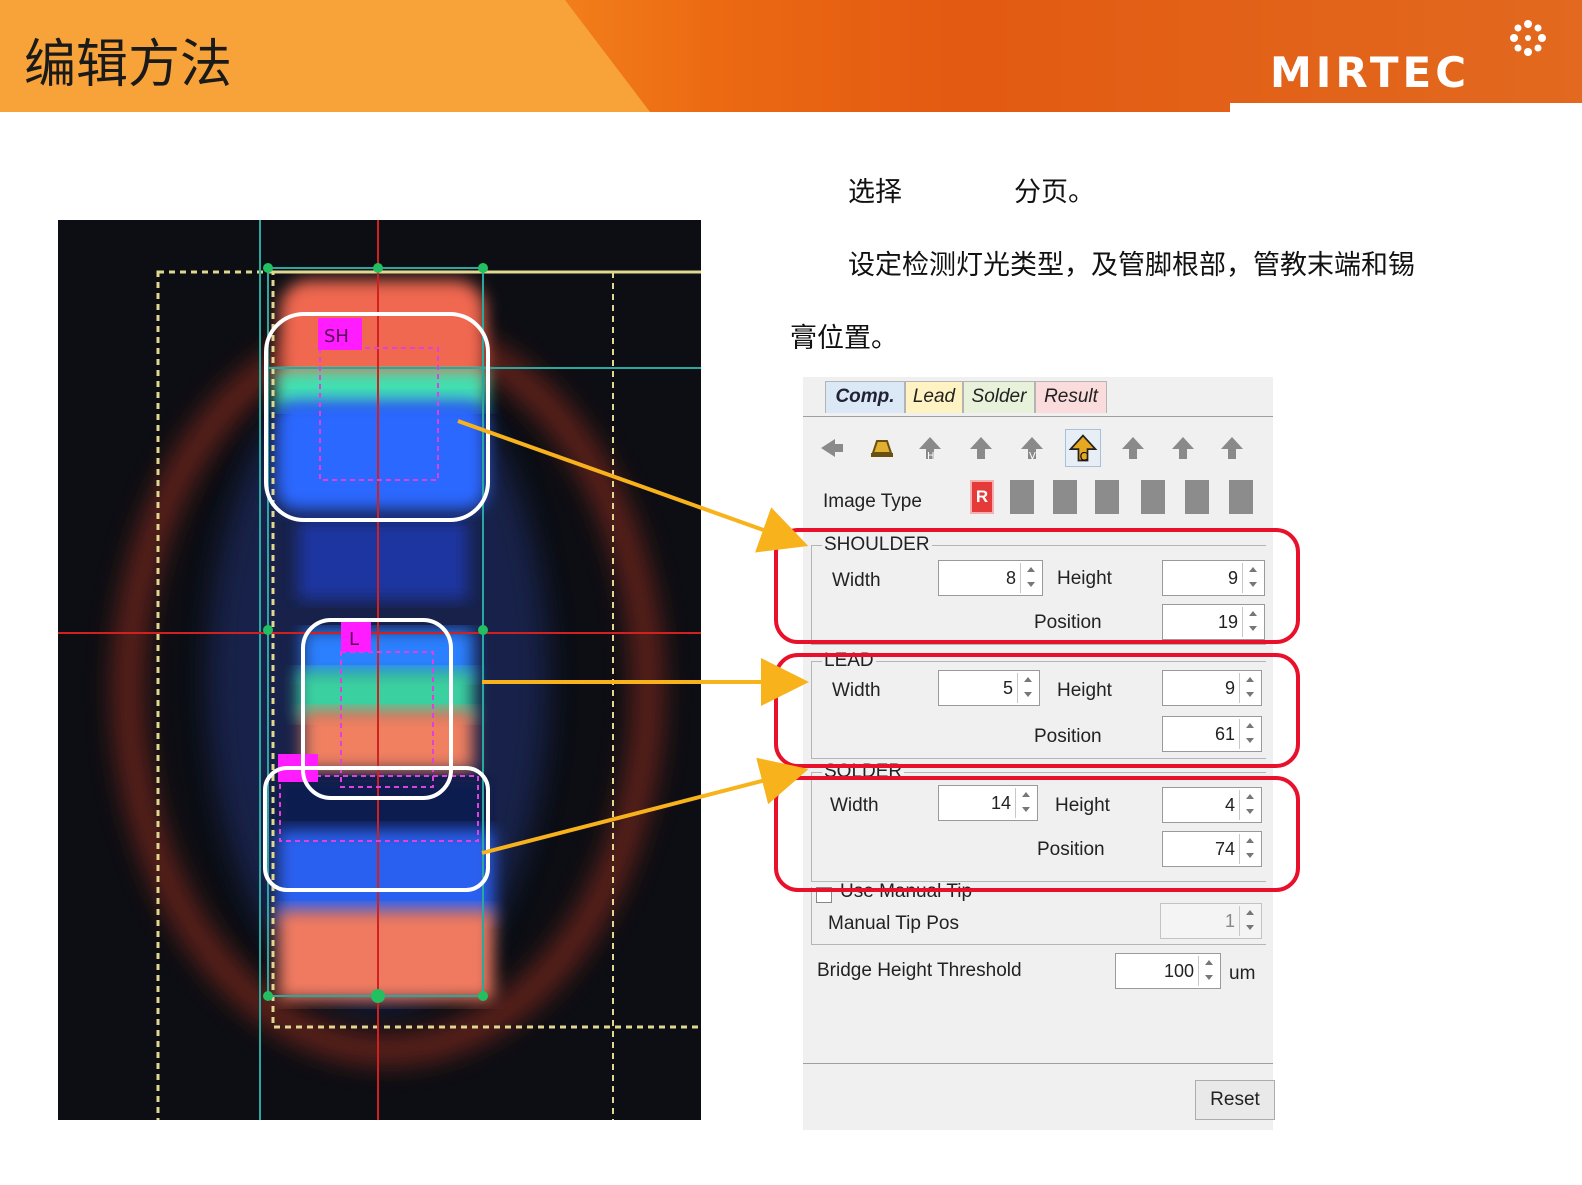 This screenshot has width=1582, height=1185. I want to click on image-type-label: Image Type, so click(872, 501).